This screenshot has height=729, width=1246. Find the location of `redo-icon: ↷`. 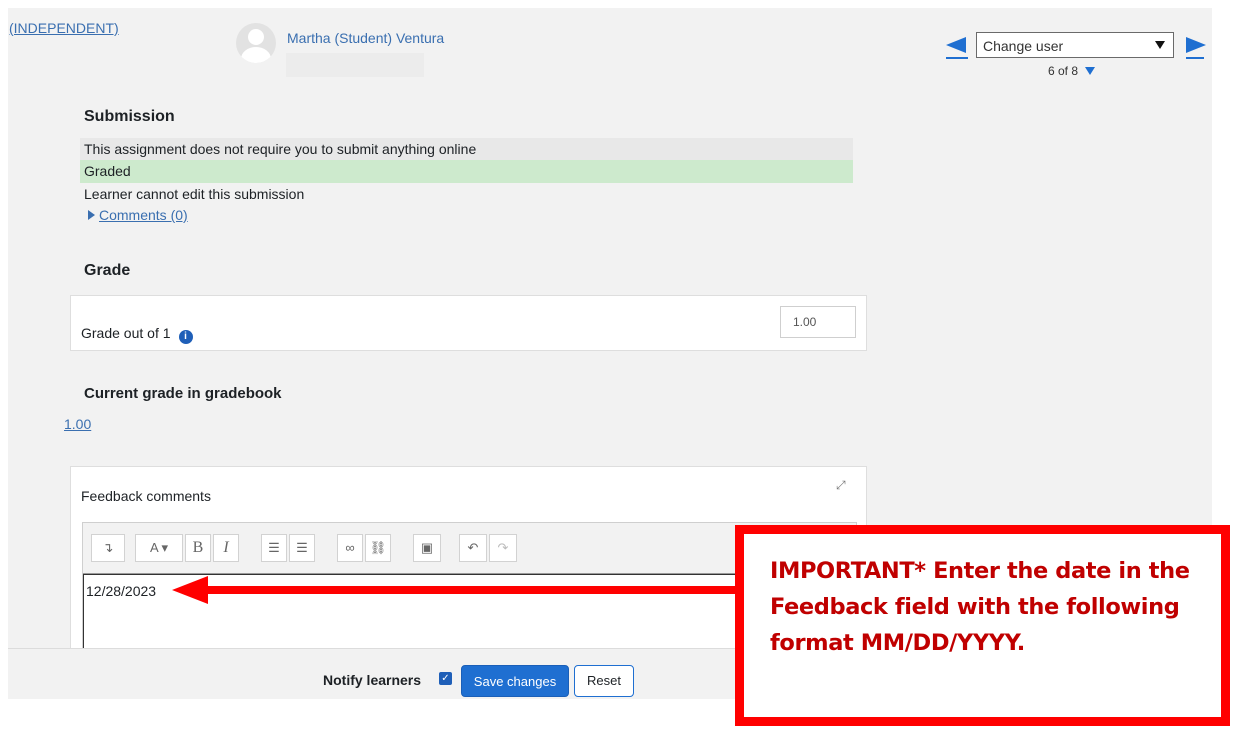

redo-icon: ↷ is located at coordinates (503, 548).